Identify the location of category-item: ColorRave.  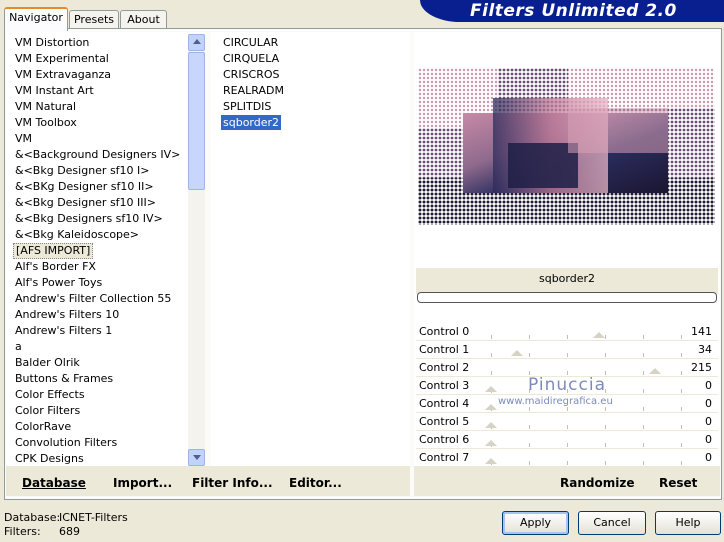
(43, 427).